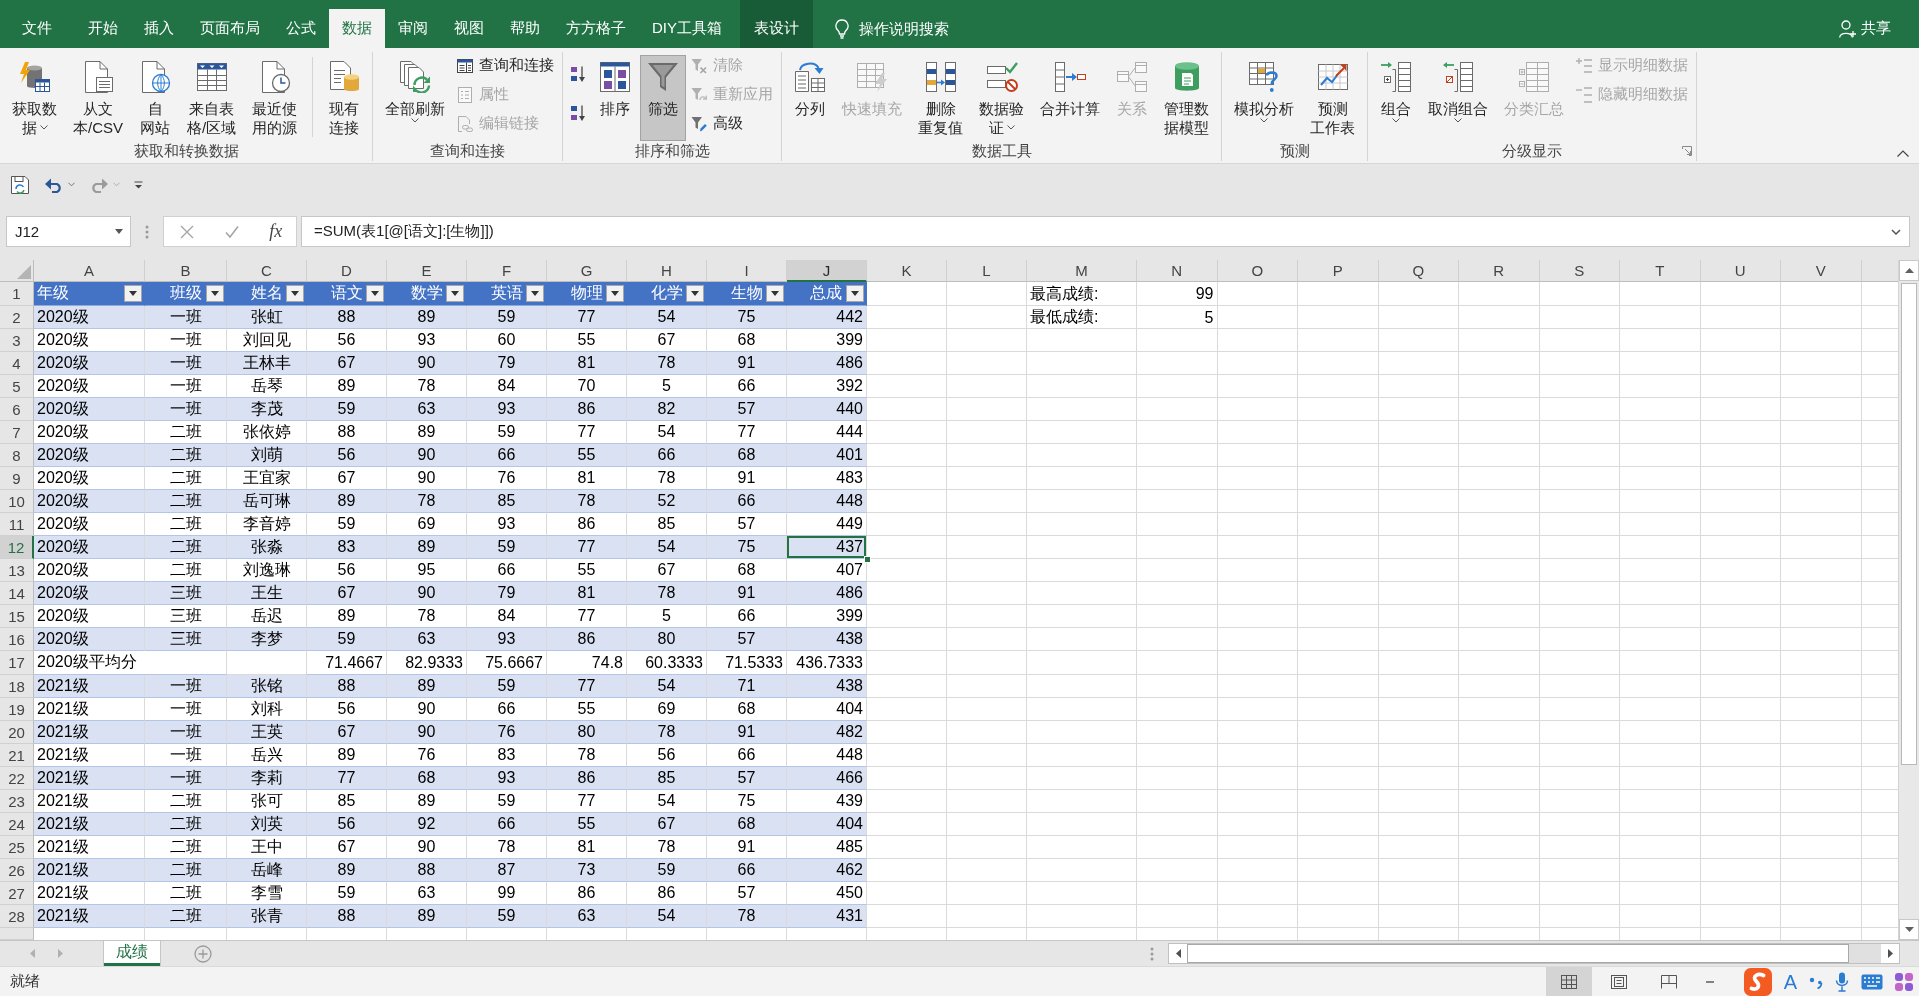  Describe the element at coordinates (267, 271) in the screenshot. I see `column-header: C` at that location.